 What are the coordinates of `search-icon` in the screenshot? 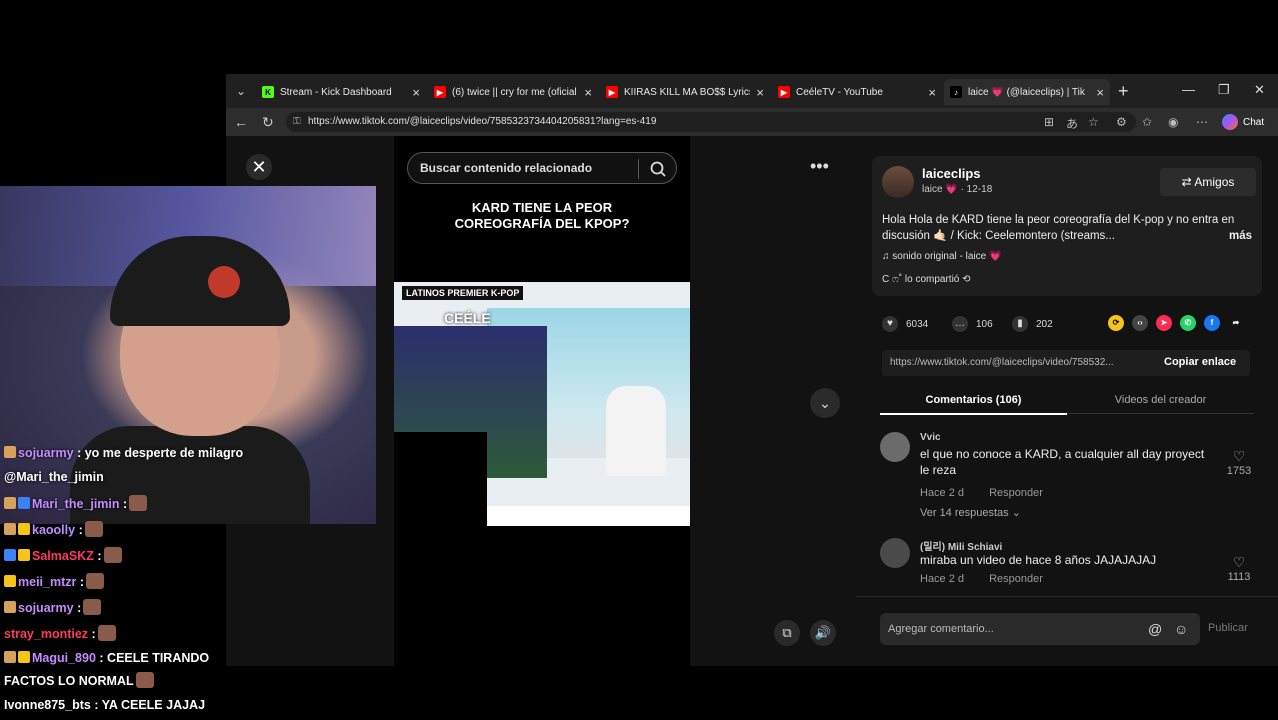 It's located at (658, 169).